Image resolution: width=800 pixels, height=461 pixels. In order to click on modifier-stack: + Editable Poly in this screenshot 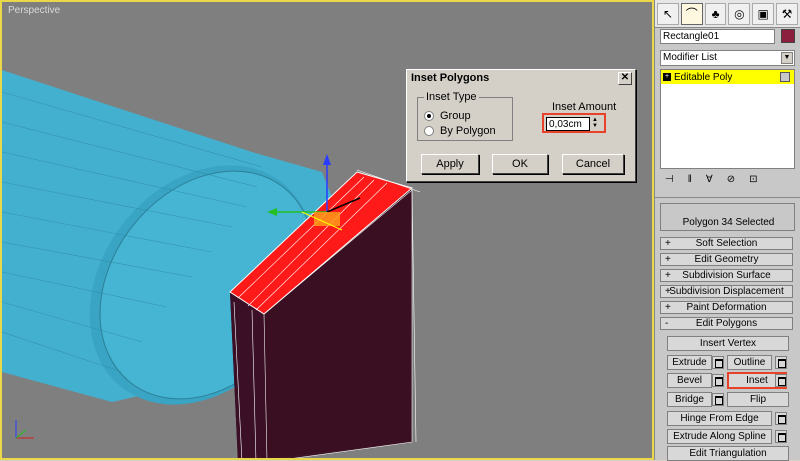, I will do `click(727, 119)`.